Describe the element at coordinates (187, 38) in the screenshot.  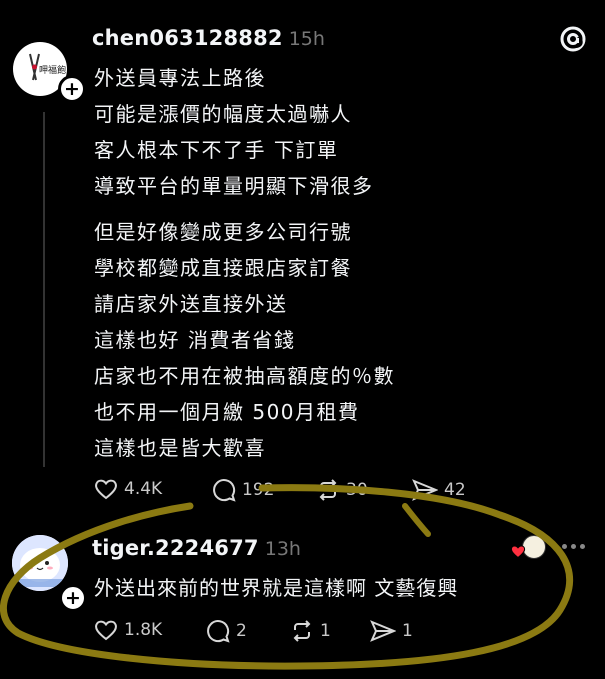
I see `username: chen063128882` at that location.